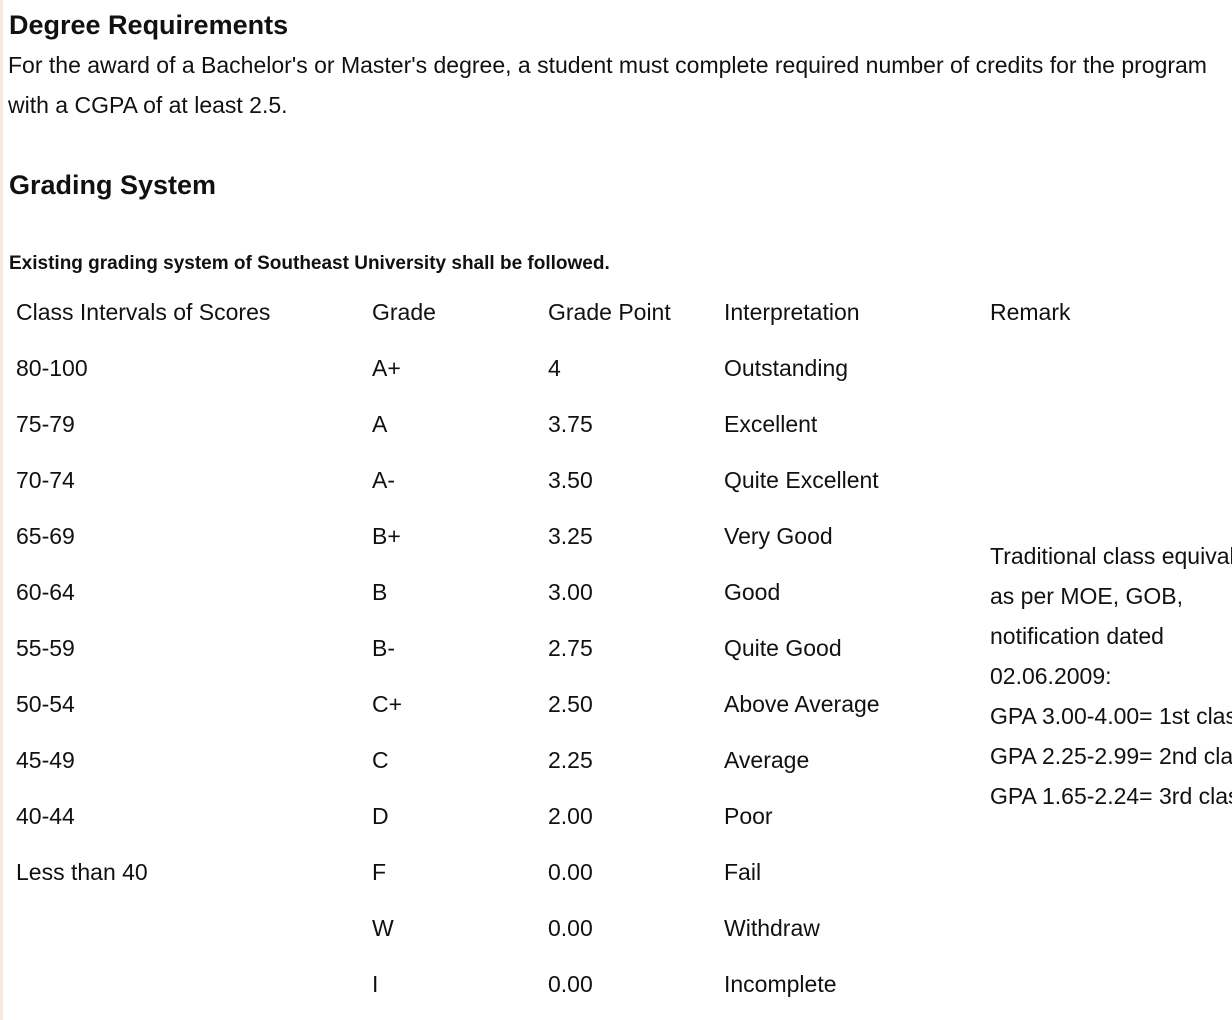 Image resolution: width=1232 pixels, height=1020 pixels. What do you see at coordinates (45, 424) in the screenshot?
I see `score-interval-cell: 75-79` at bounding box center [45, 424].